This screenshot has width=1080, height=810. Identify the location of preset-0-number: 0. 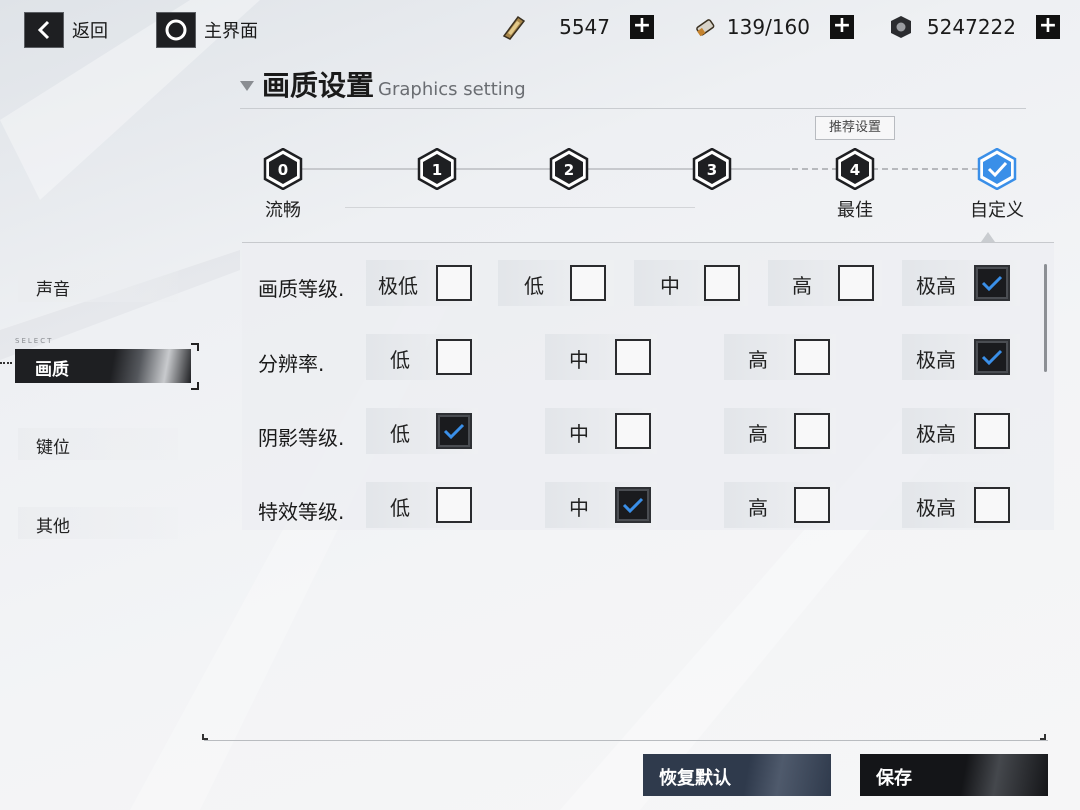
(283, 170).